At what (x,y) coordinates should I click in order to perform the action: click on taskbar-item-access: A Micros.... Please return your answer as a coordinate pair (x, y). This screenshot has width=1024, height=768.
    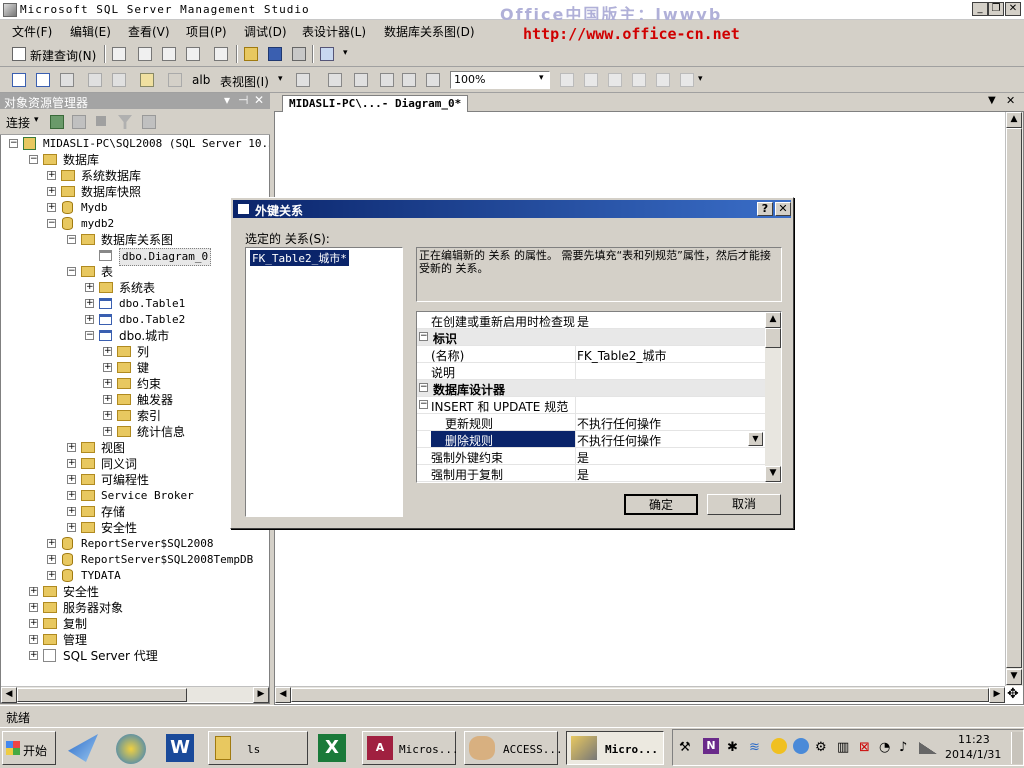
    Looking at the image, I should click on (410, 748).